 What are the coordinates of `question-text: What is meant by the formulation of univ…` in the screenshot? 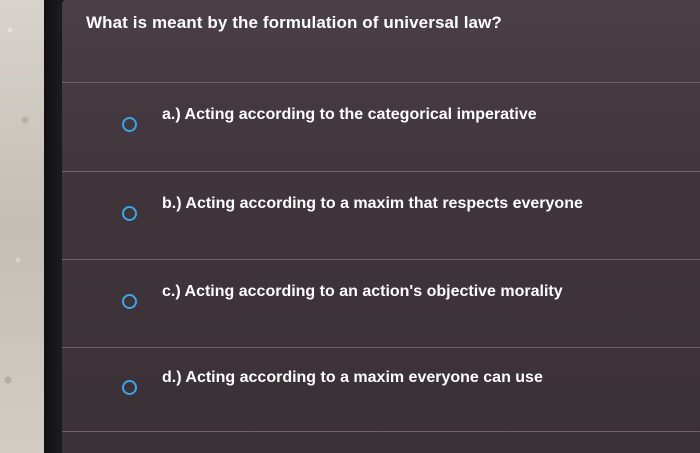 It's located at (294, 22).